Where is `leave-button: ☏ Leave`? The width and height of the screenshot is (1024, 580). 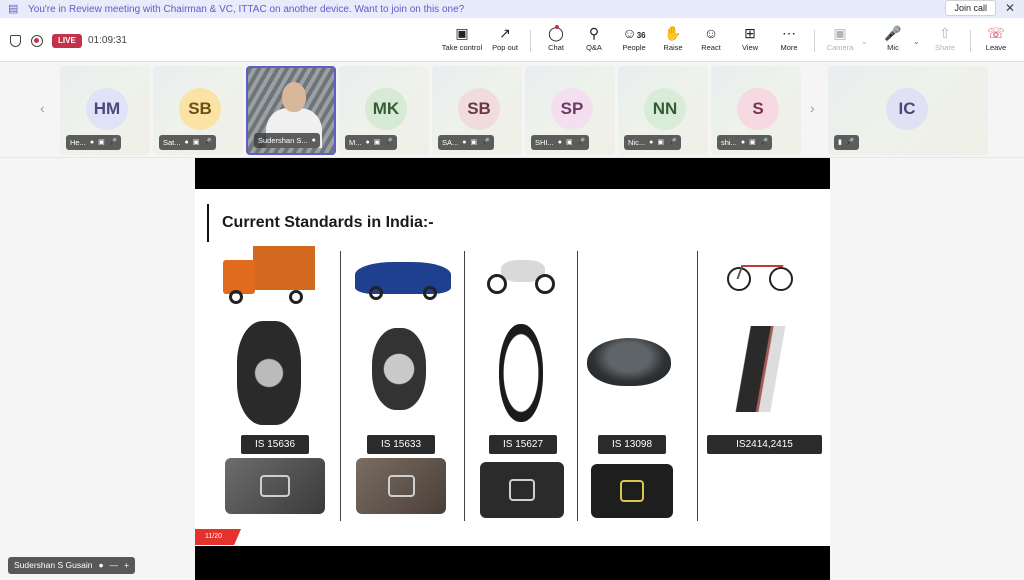
leave-button: ☏ Leave is located at coordinates (996, 41).